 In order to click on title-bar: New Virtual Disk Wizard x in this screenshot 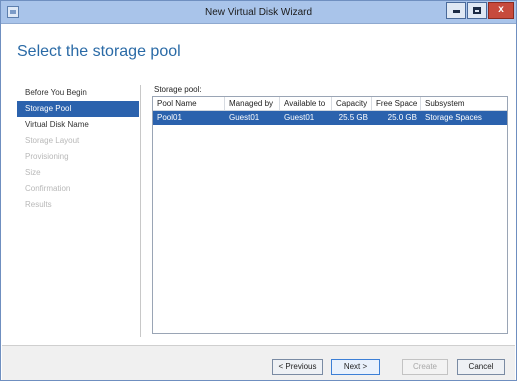, I will do `click(258, 12)`.